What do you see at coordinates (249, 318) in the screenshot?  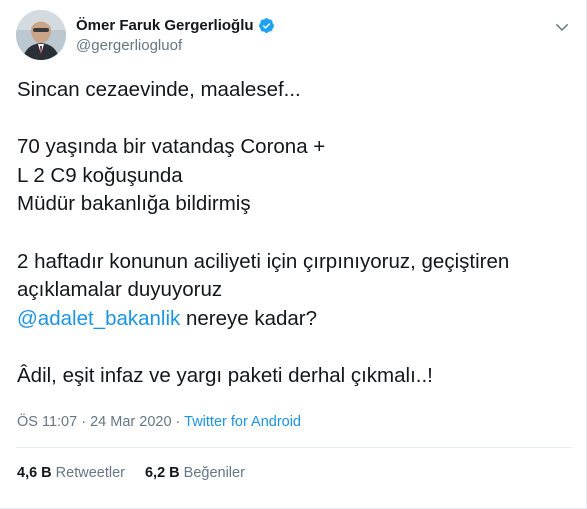 I see `mention-rest-text: nereye kadar?` at bounding box center [249, 318].